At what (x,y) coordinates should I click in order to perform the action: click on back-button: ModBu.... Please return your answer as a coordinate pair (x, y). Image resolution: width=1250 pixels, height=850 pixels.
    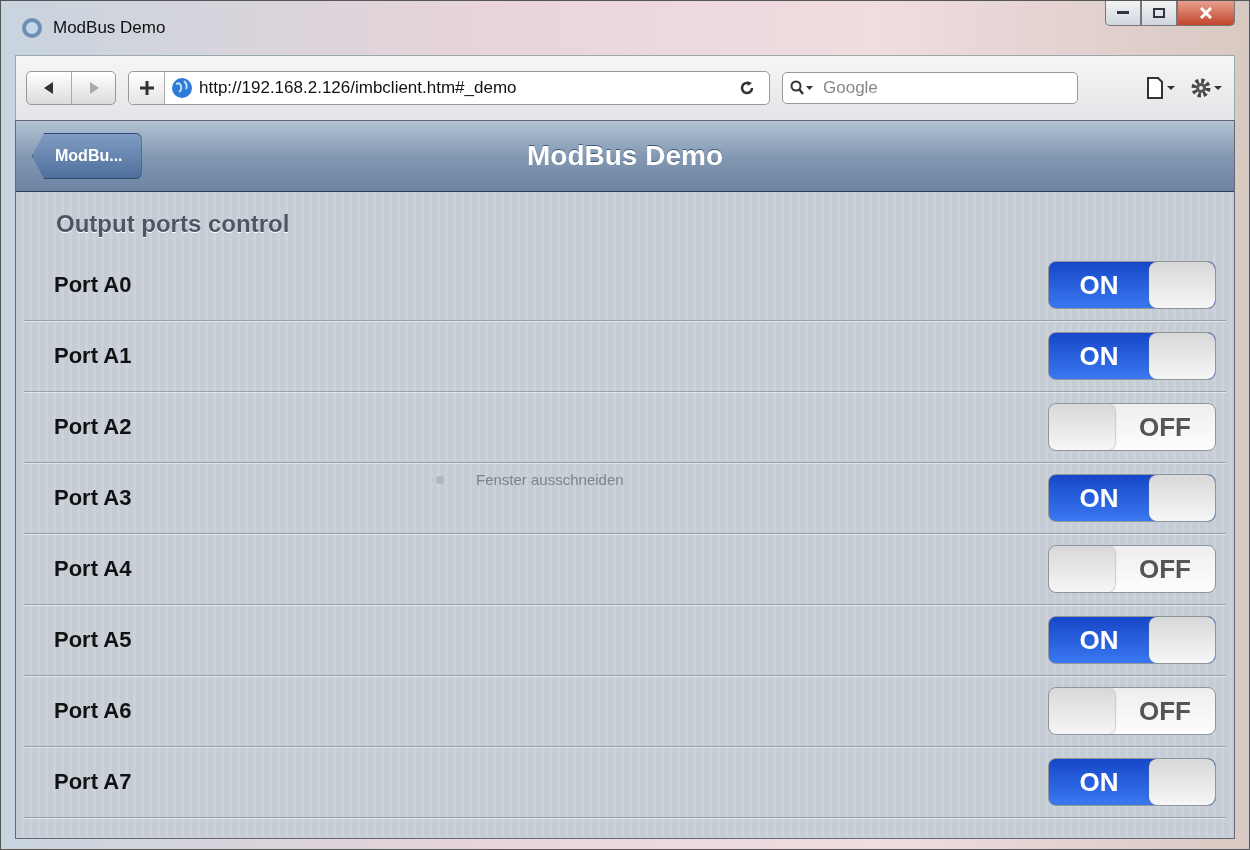
    Looking at the image, I should click on (87, 156).